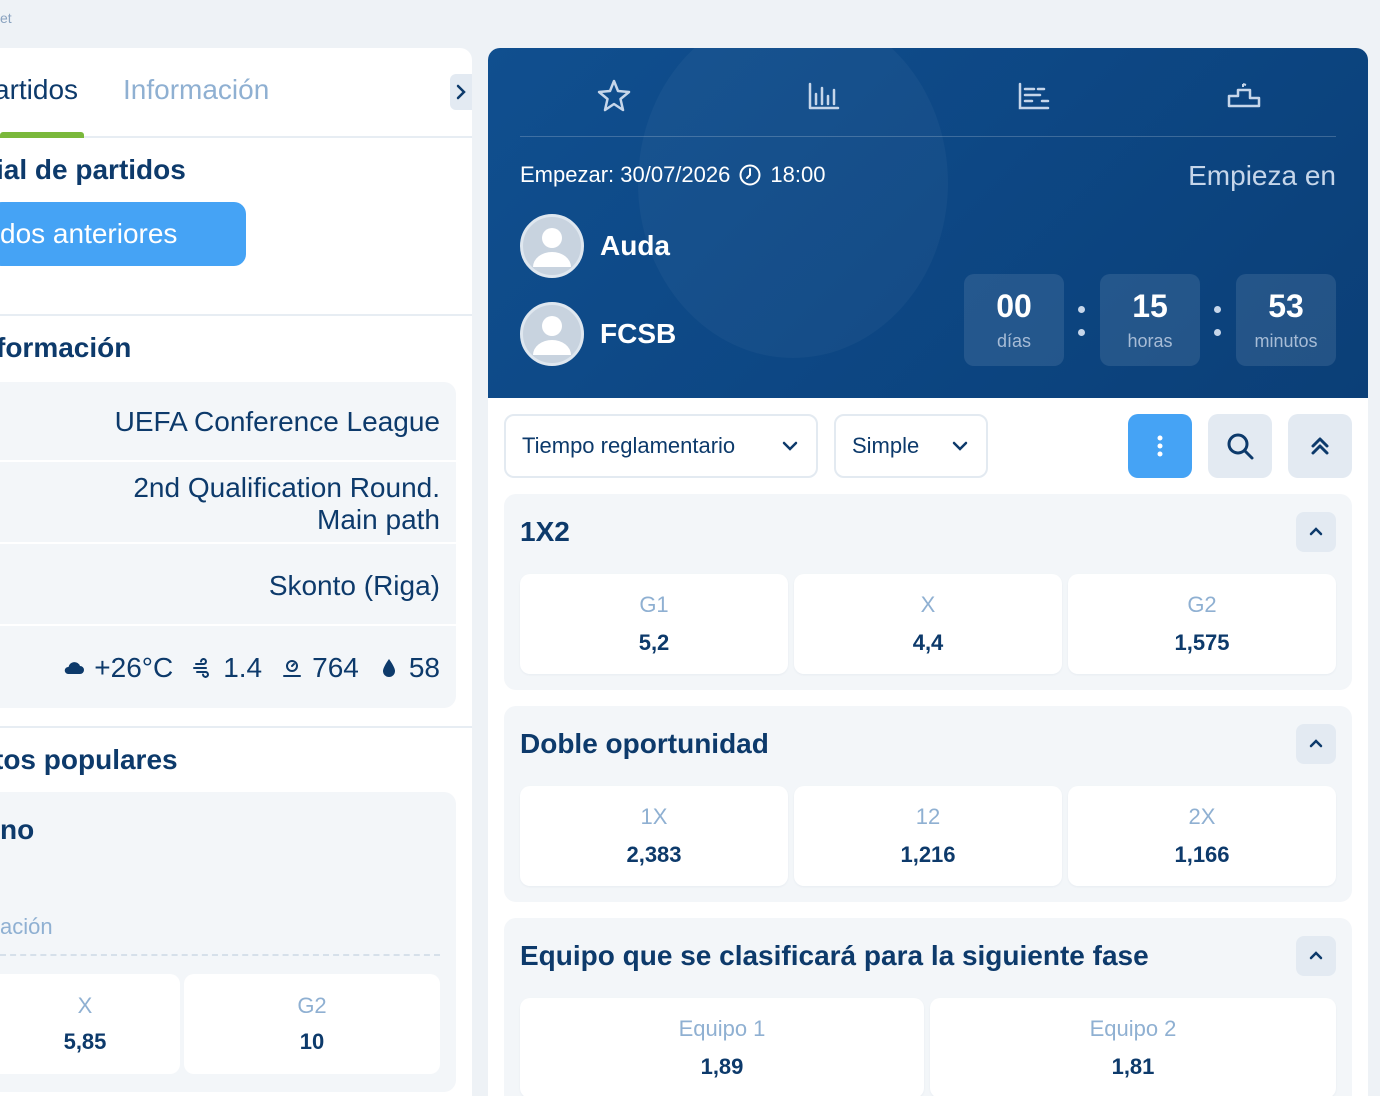 The image size is (1380, 1096). I want to click on countdown-value: 53, so click(1286, 306).